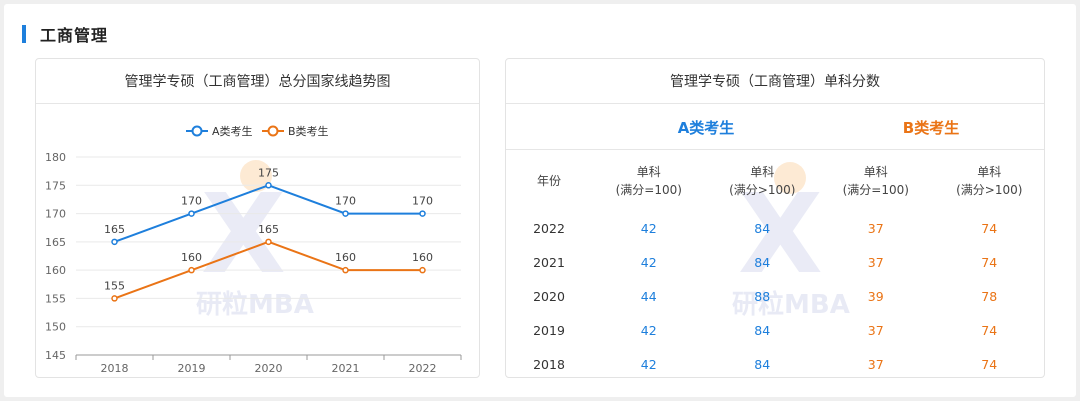 The image size is (1080, 401). What do you see at coordinates (55, 157) in the screenshot?
I see `y-tick-label: 180` at bounding box center [55, 157].